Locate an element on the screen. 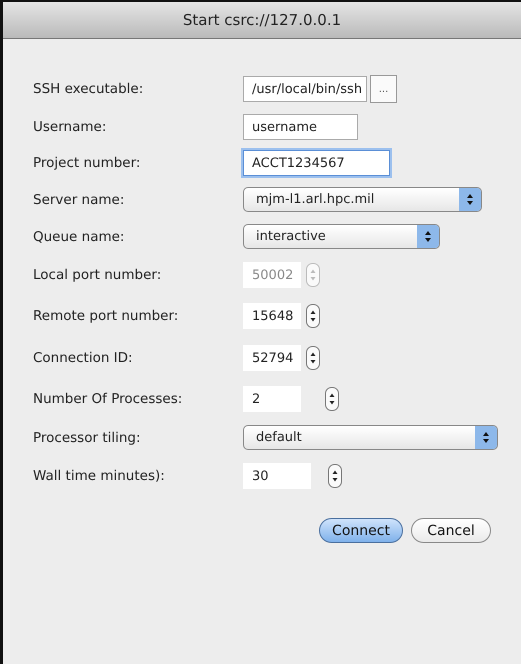 This screenshot has height=664, width=521. field-label: Wall time minutes): is located at coordinates (99, 476).